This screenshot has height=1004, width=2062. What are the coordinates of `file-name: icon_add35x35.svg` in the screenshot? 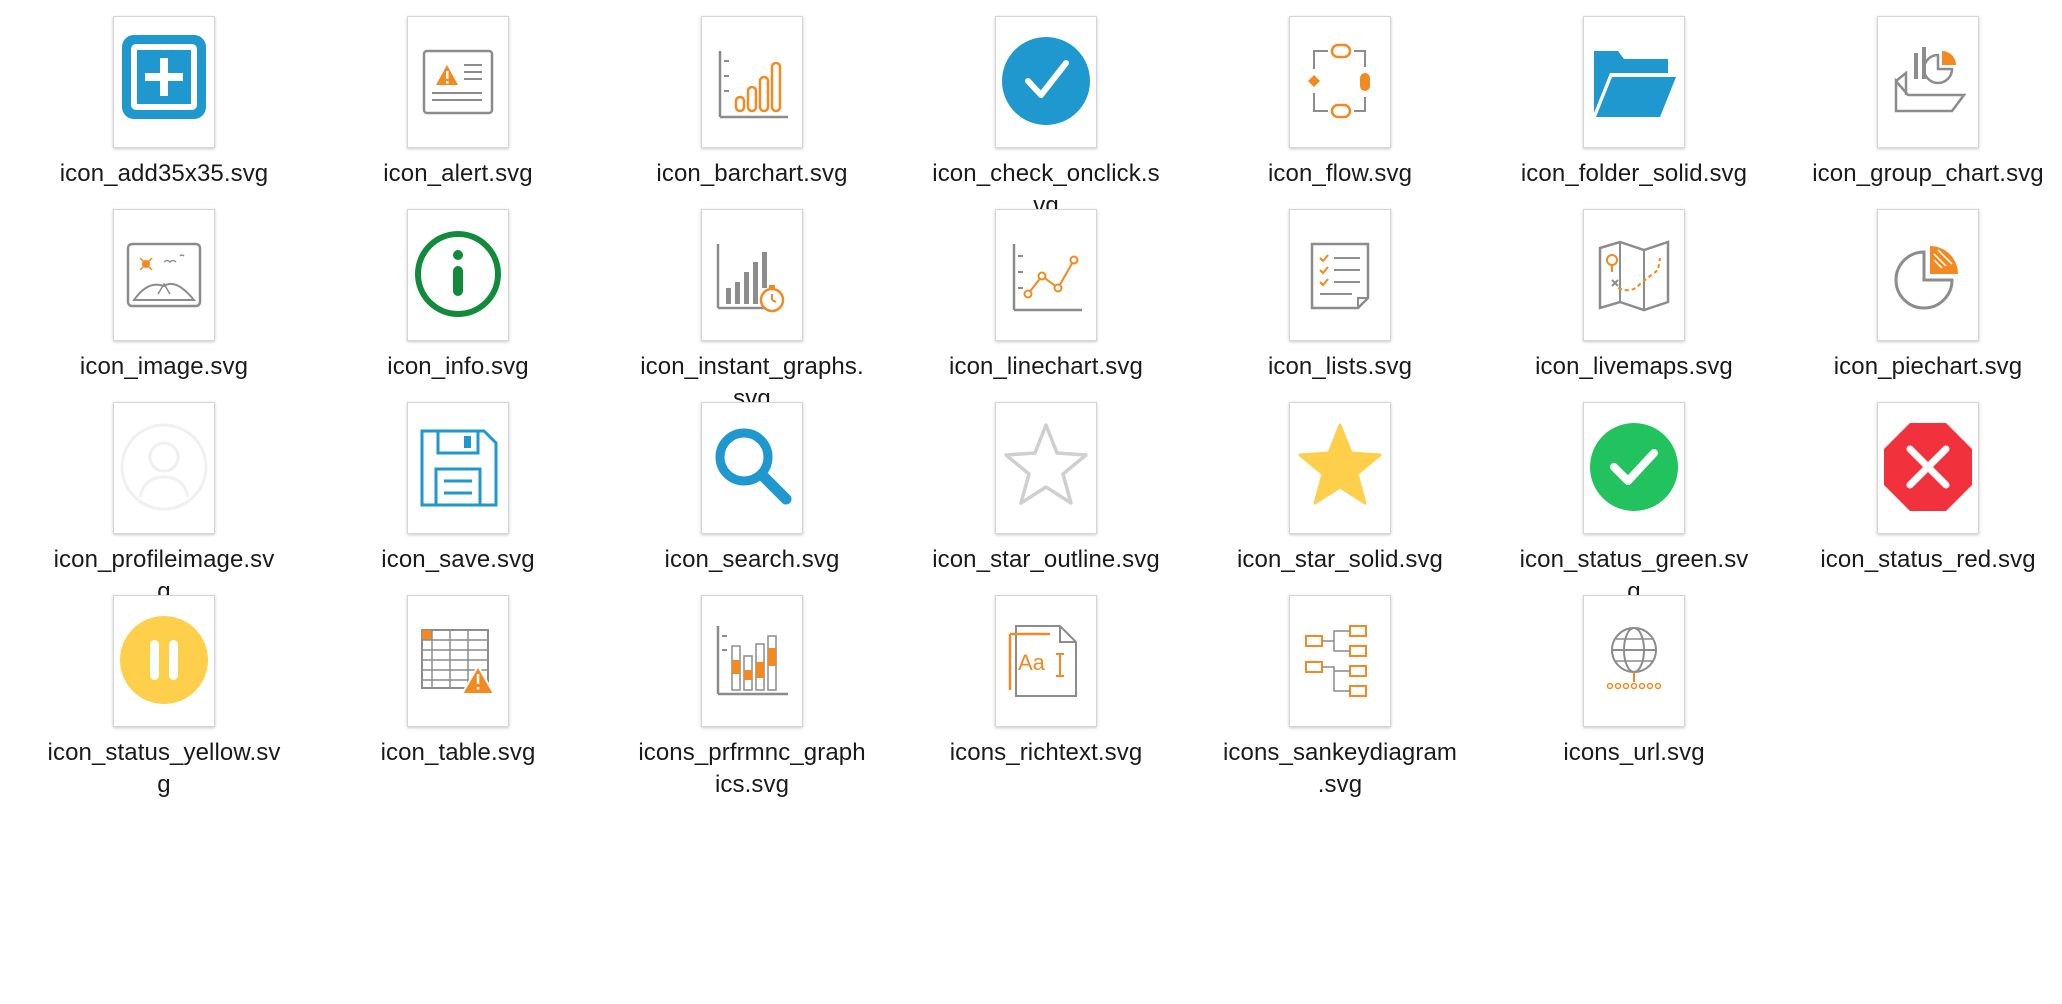 It's located at (164, 173).